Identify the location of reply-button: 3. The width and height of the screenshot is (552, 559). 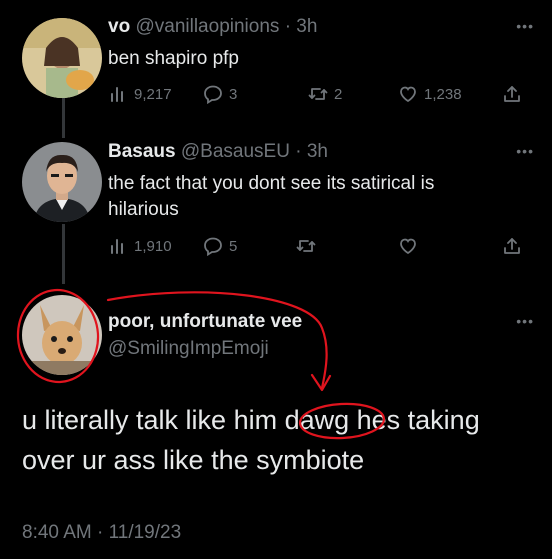
(220, 94).